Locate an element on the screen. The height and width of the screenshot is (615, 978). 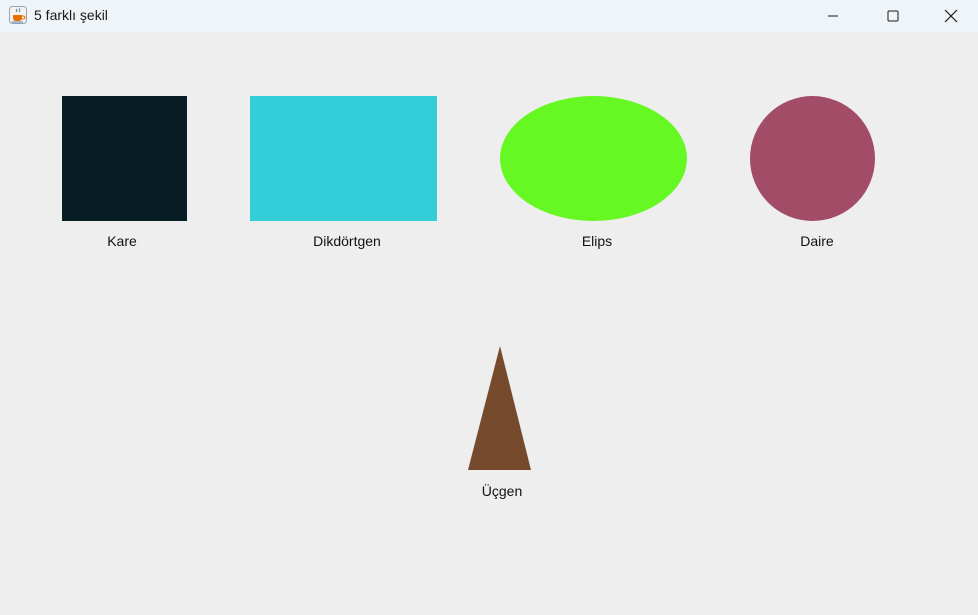
square-shape is located at coordinates (124, 158).